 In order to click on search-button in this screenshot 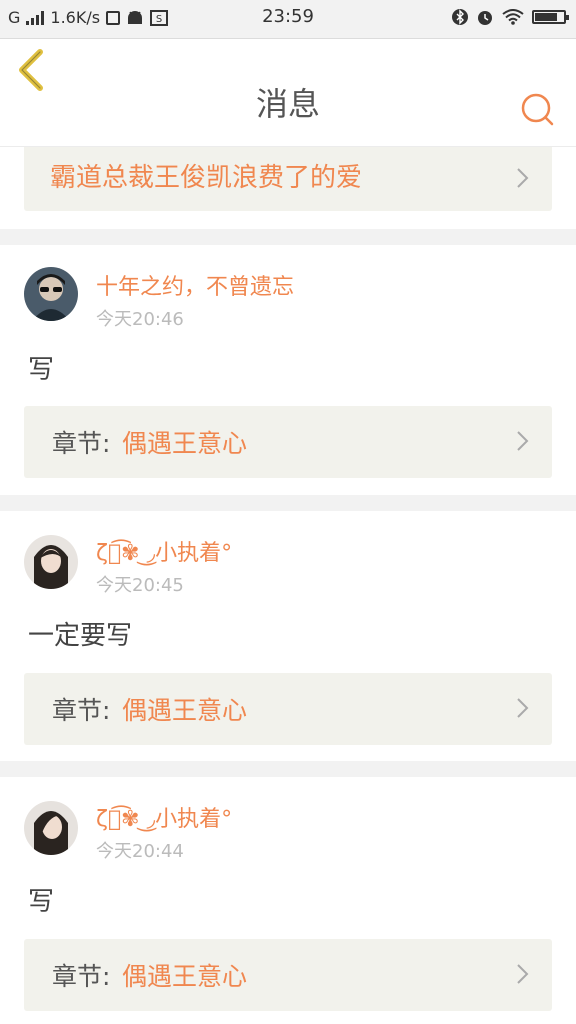, I will do `click(538, 110)`.